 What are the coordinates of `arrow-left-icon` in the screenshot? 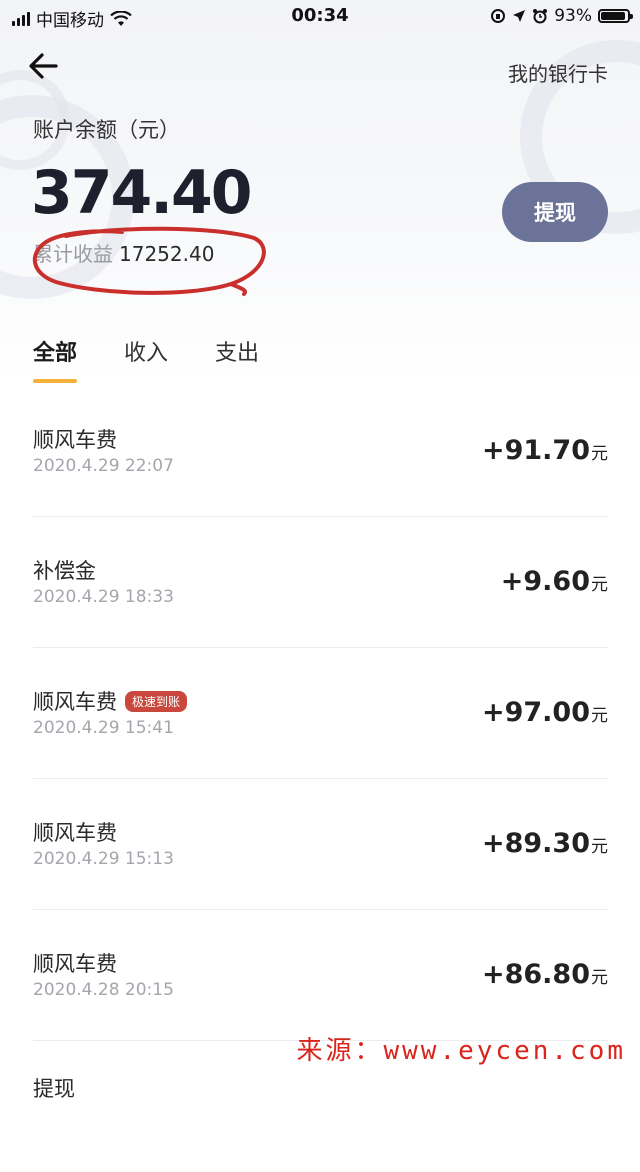 It's located at (43, 66).